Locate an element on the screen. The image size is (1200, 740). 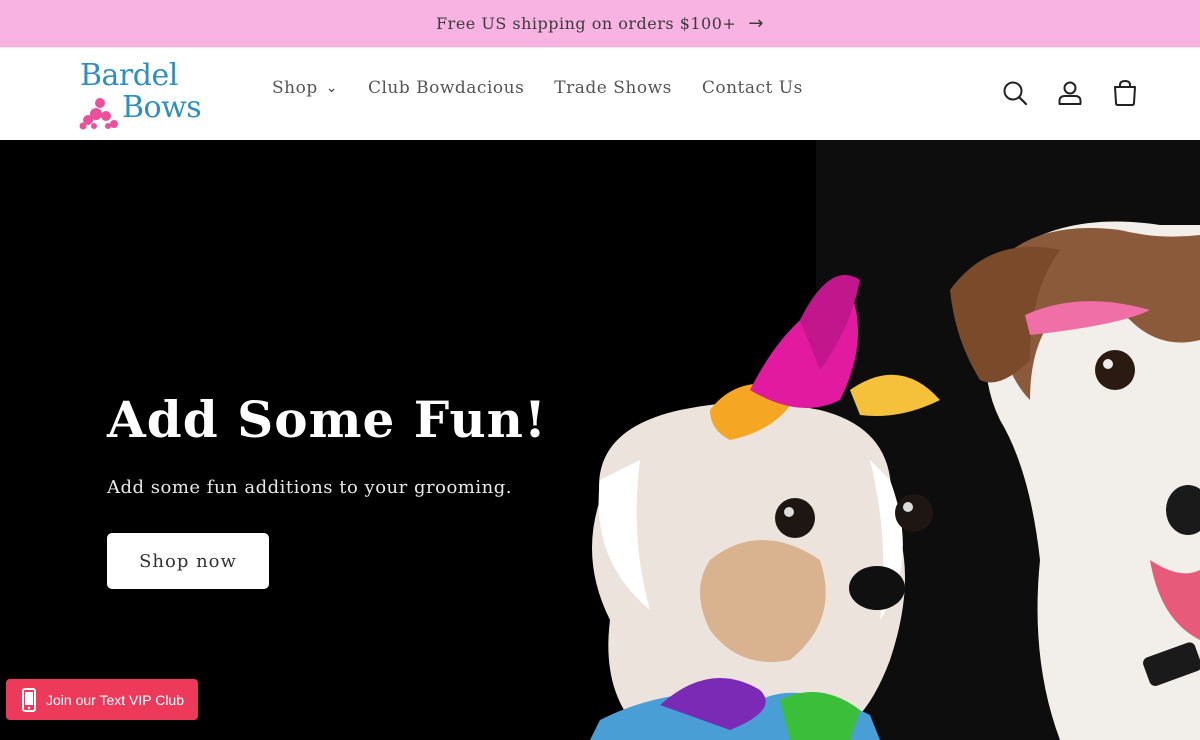
nav-item-contact-us: Contact Us is located at coordinates (752, 88).